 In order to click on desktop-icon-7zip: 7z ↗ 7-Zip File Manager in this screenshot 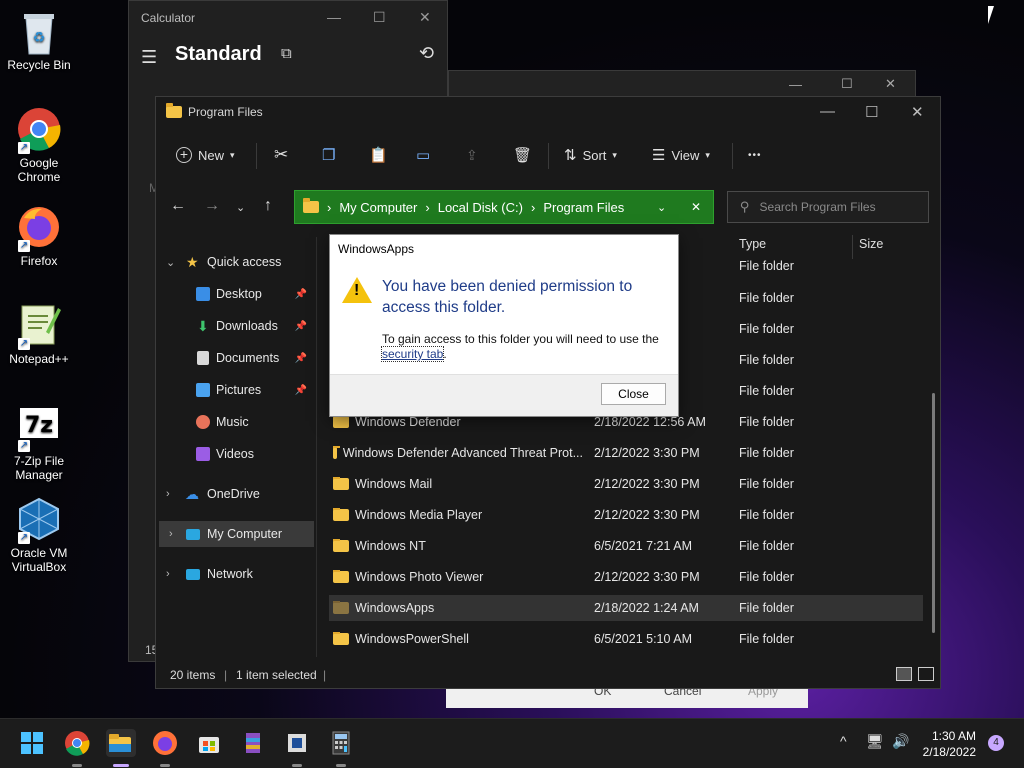, I will do `click(39, 443)`.